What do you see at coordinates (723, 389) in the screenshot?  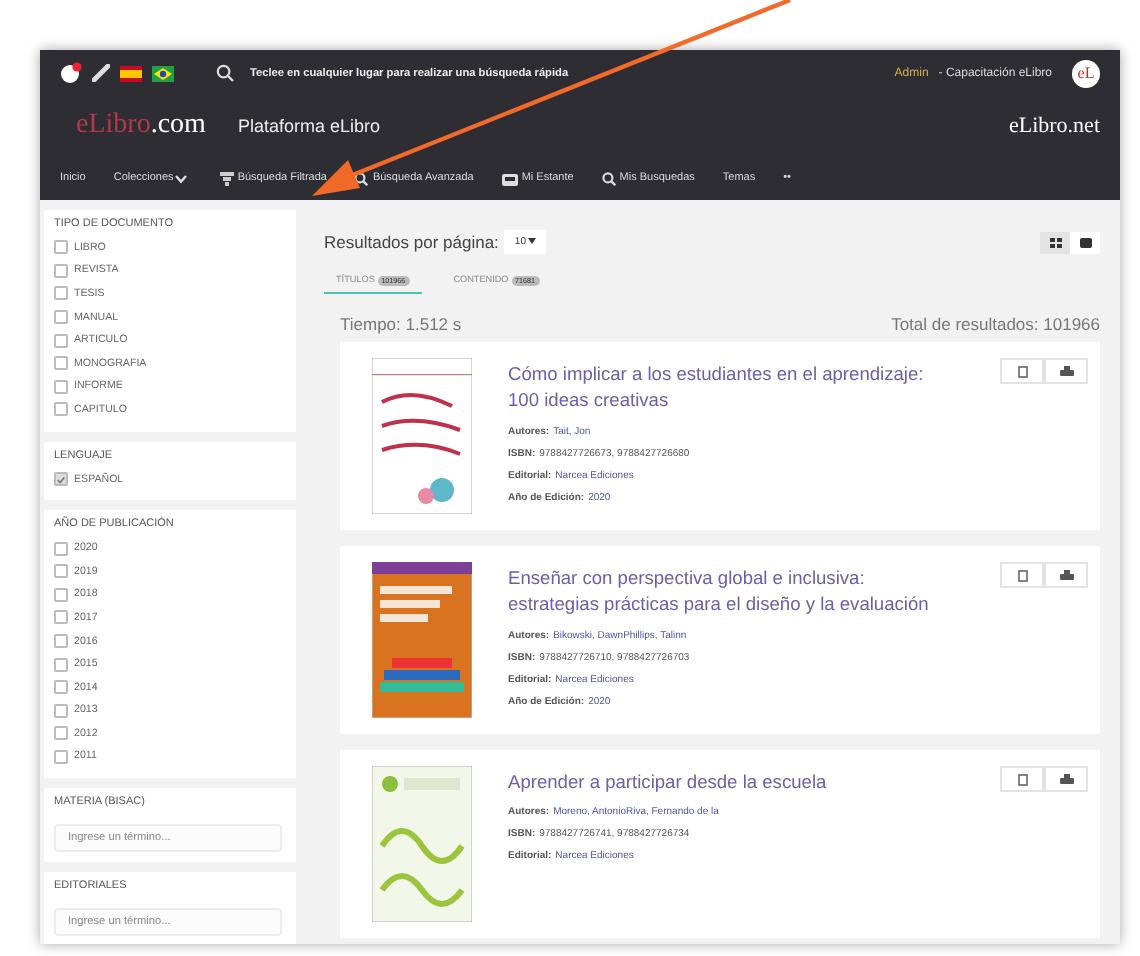 I see `book-title-link: Cómo implicar a los estudiantes en el aprendizaje: 100 ideas creativas` at bounding box center [723, 389].